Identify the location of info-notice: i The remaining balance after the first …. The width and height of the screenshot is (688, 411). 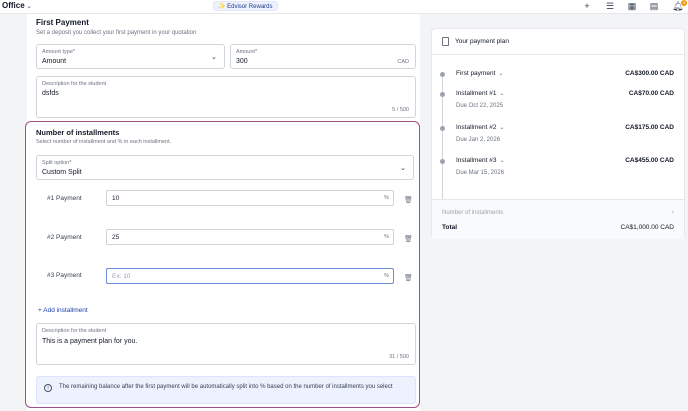
(226, 390).